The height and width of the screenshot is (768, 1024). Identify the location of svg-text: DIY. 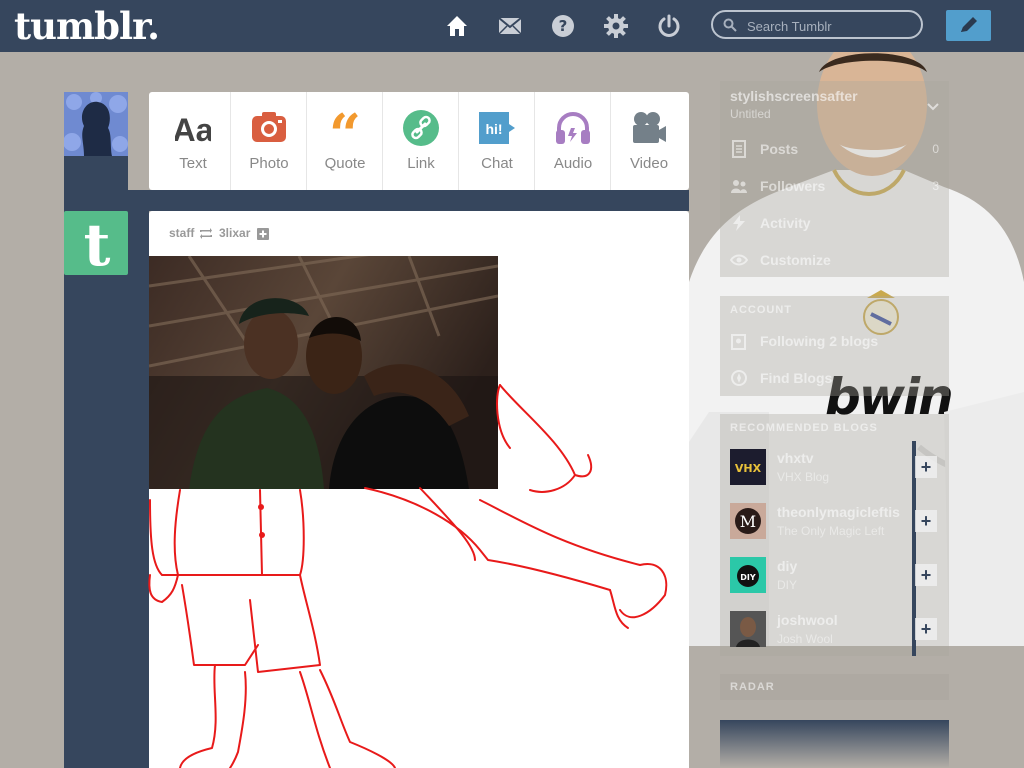
(748, 577).